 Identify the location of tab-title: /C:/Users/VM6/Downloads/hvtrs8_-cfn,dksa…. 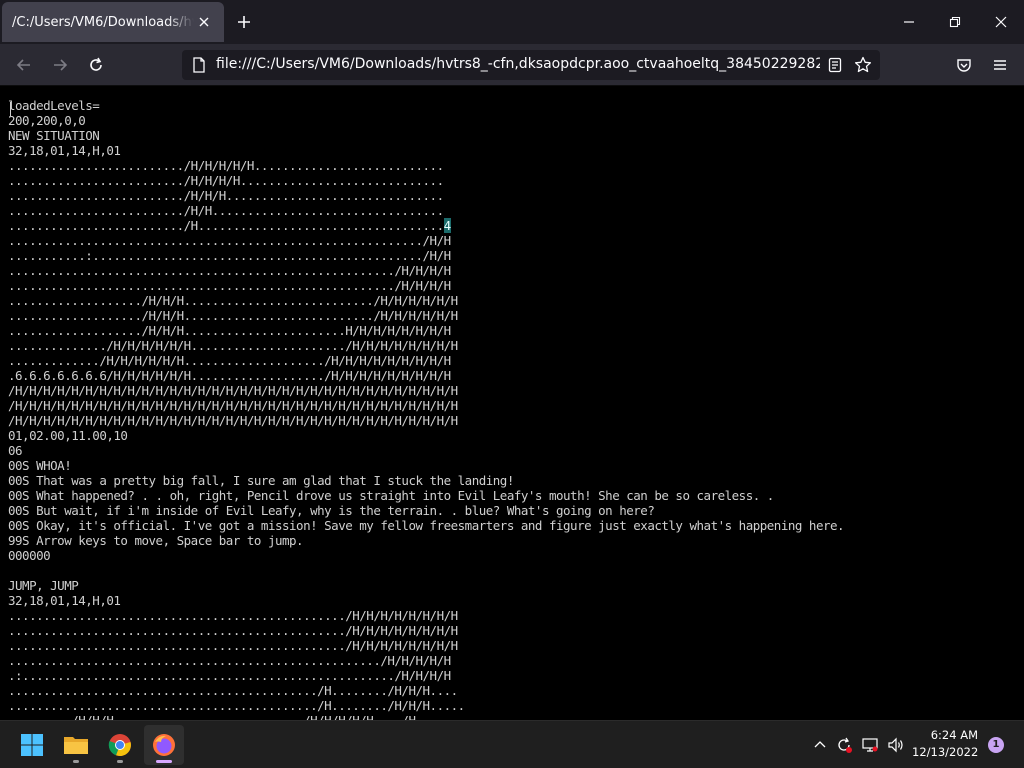
(103, 22).